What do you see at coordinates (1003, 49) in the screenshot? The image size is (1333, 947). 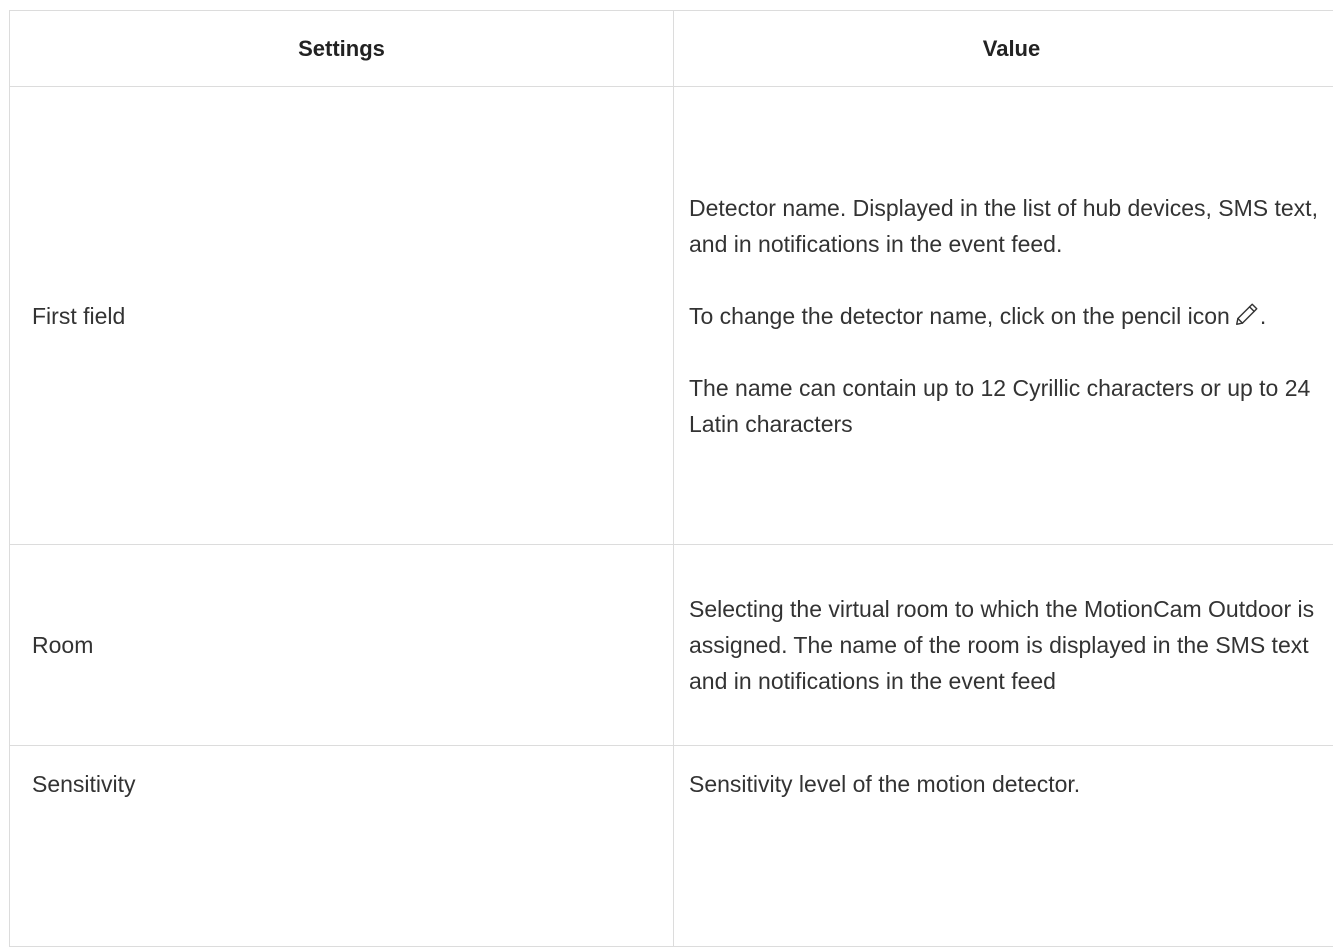 I see `header-value: Value` at bounding box center [1003, 49].